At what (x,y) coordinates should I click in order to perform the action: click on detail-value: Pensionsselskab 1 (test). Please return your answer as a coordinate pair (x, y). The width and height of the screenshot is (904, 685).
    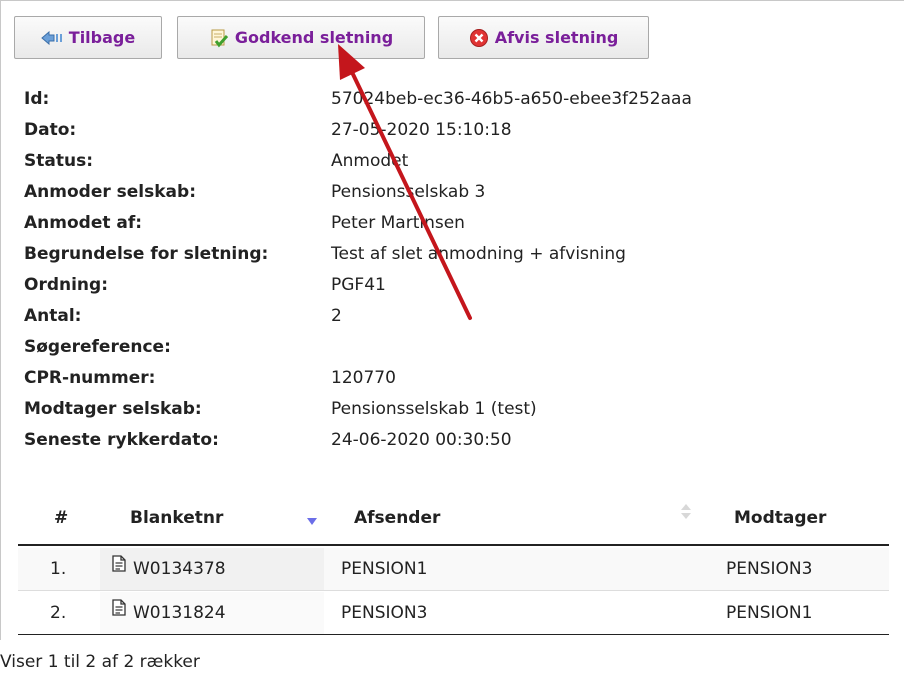
    Looking at the image, I should click on (434, 409).